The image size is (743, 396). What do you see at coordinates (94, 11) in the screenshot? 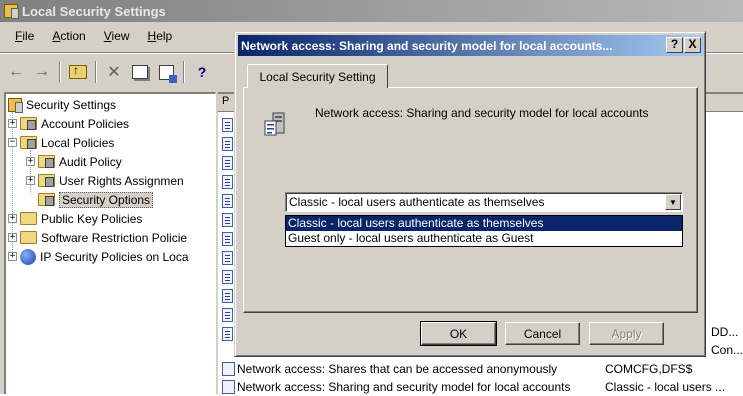
I see `window-title: Local Security Settings` at bounding box center [94, 11].